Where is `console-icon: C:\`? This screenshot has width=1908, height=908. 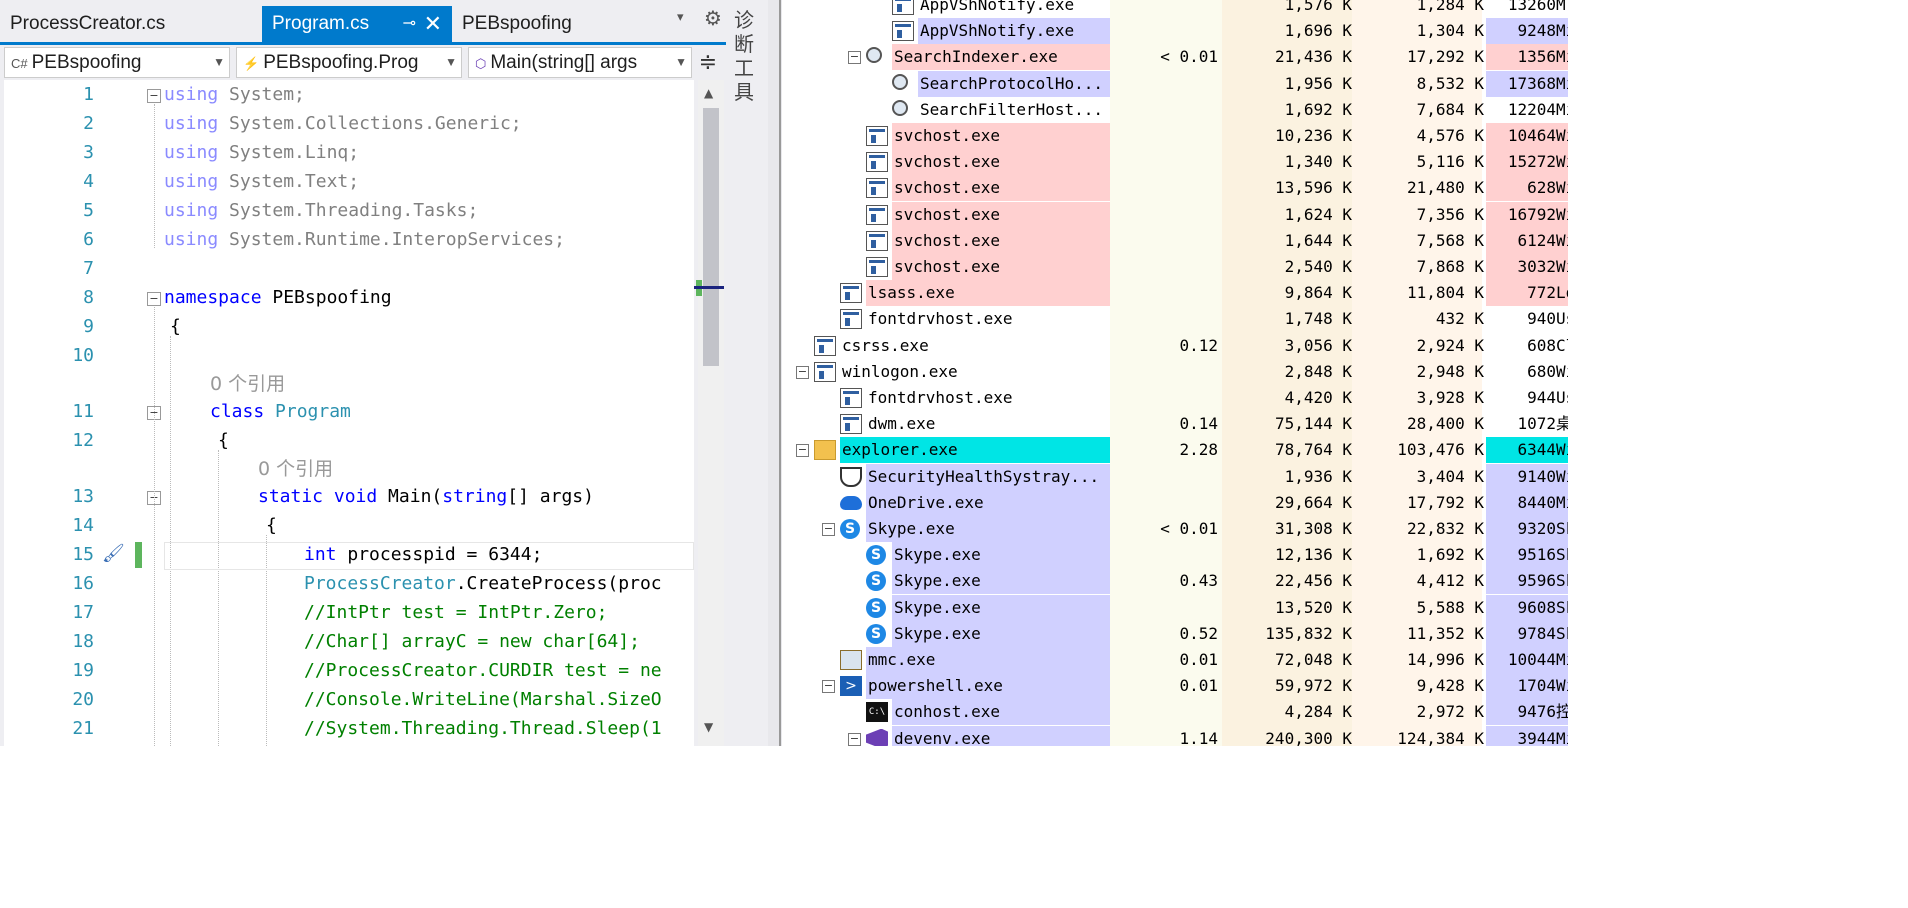 console-icon: C:\ is located at coordinates (877, 712).